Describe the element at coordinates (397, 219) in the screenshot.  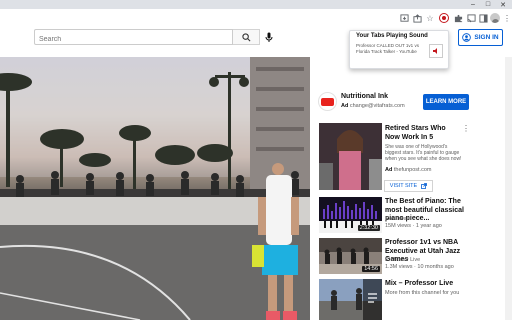
I see `video-channel: Rousseau` at that location.